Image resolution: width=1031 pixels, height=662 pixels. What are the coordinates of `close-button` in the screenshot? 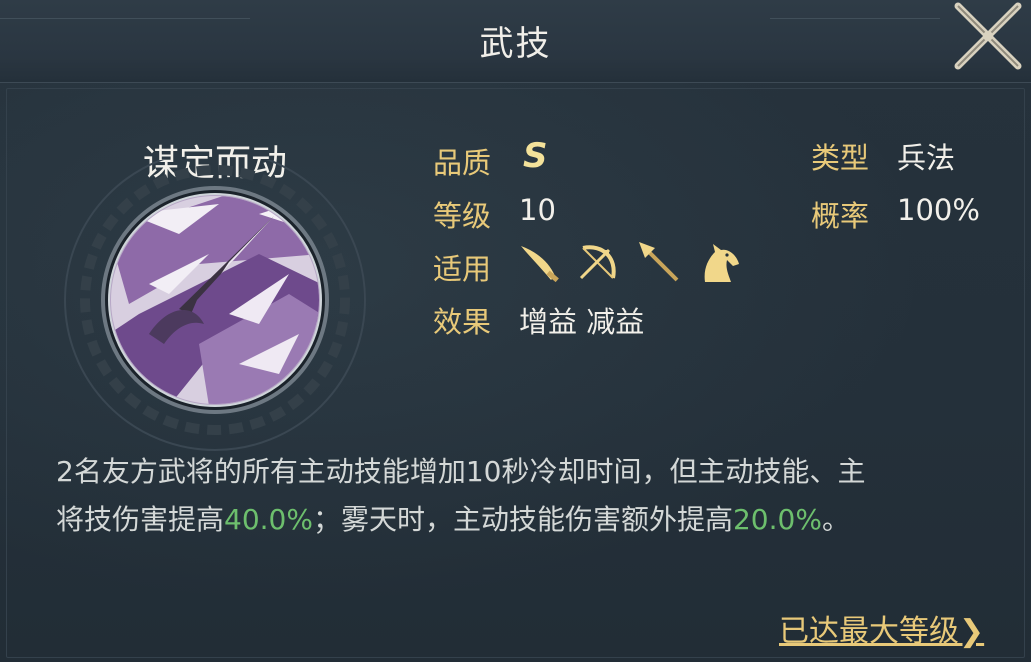 It's located at (988, 36).